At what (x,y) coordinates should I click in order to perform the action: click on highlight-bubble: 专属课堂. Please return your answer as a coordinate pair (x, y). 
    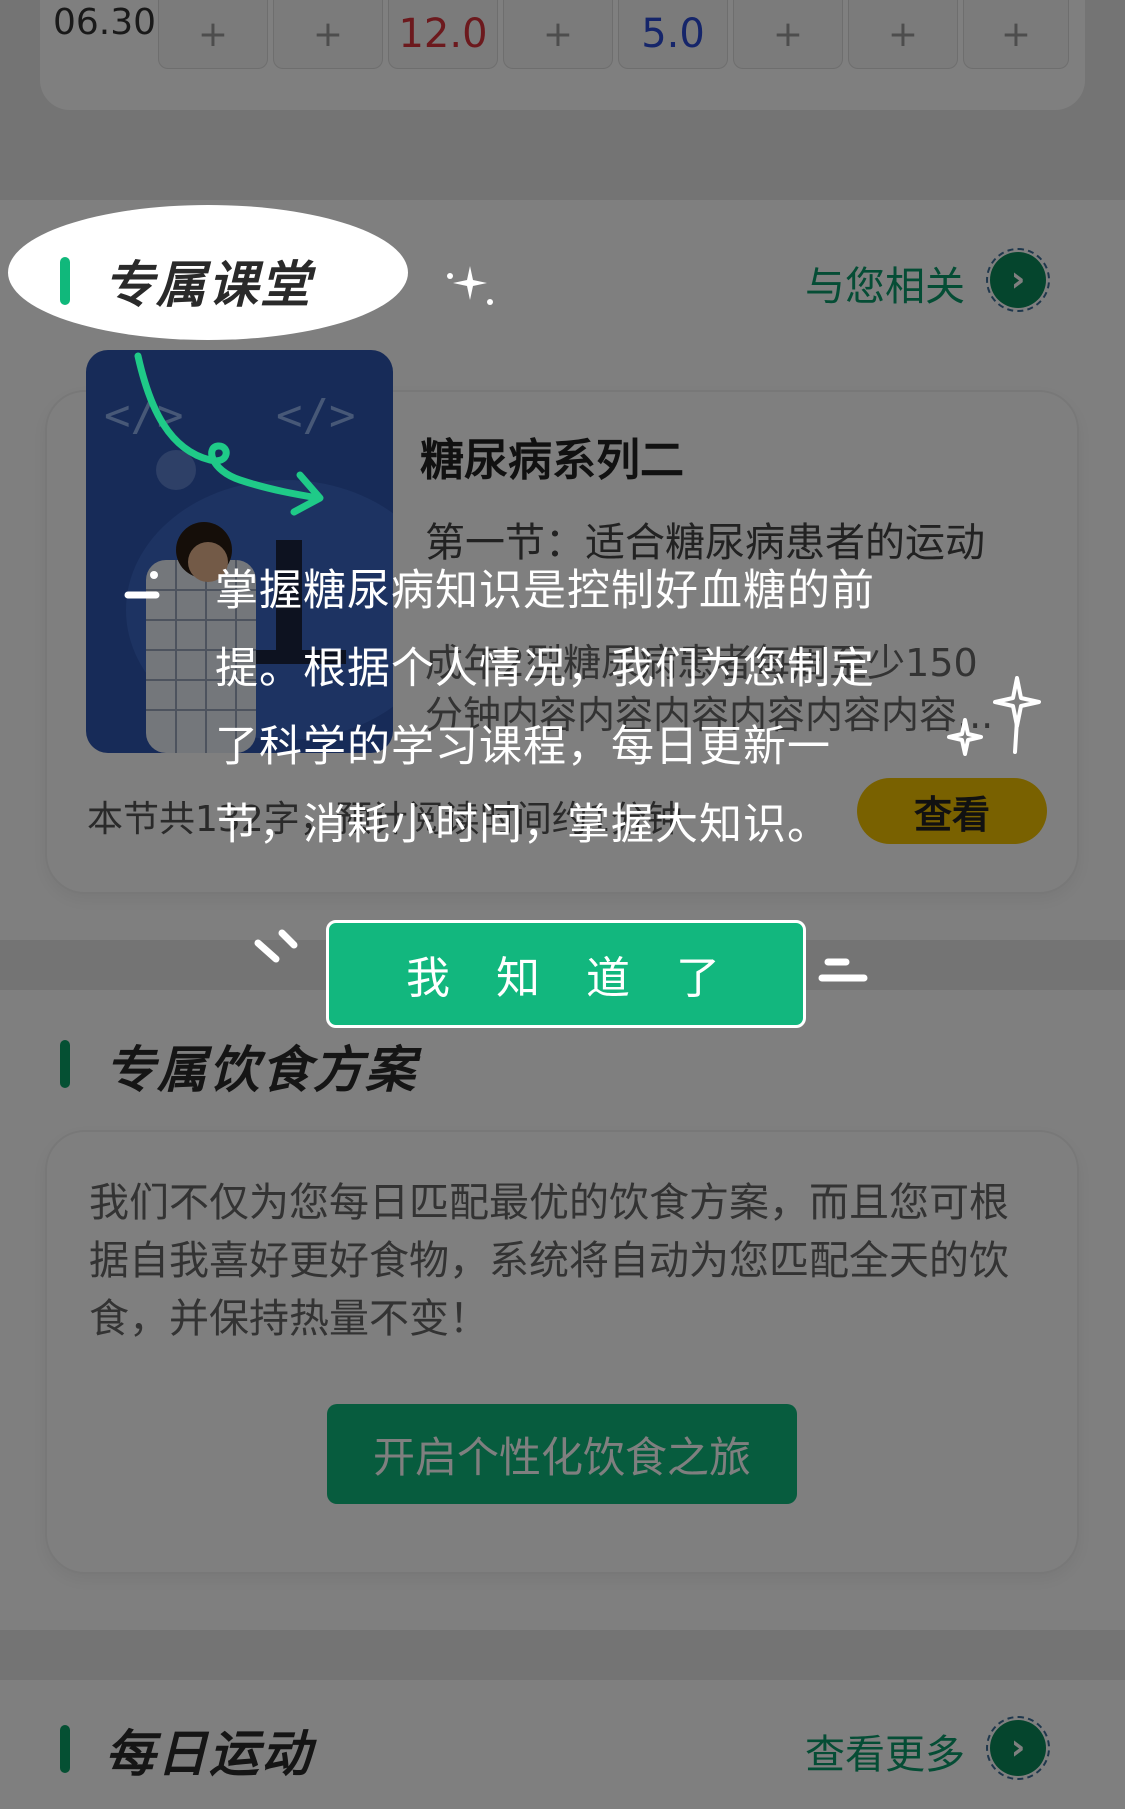
    Looking at the image, I should click on (208, 272).